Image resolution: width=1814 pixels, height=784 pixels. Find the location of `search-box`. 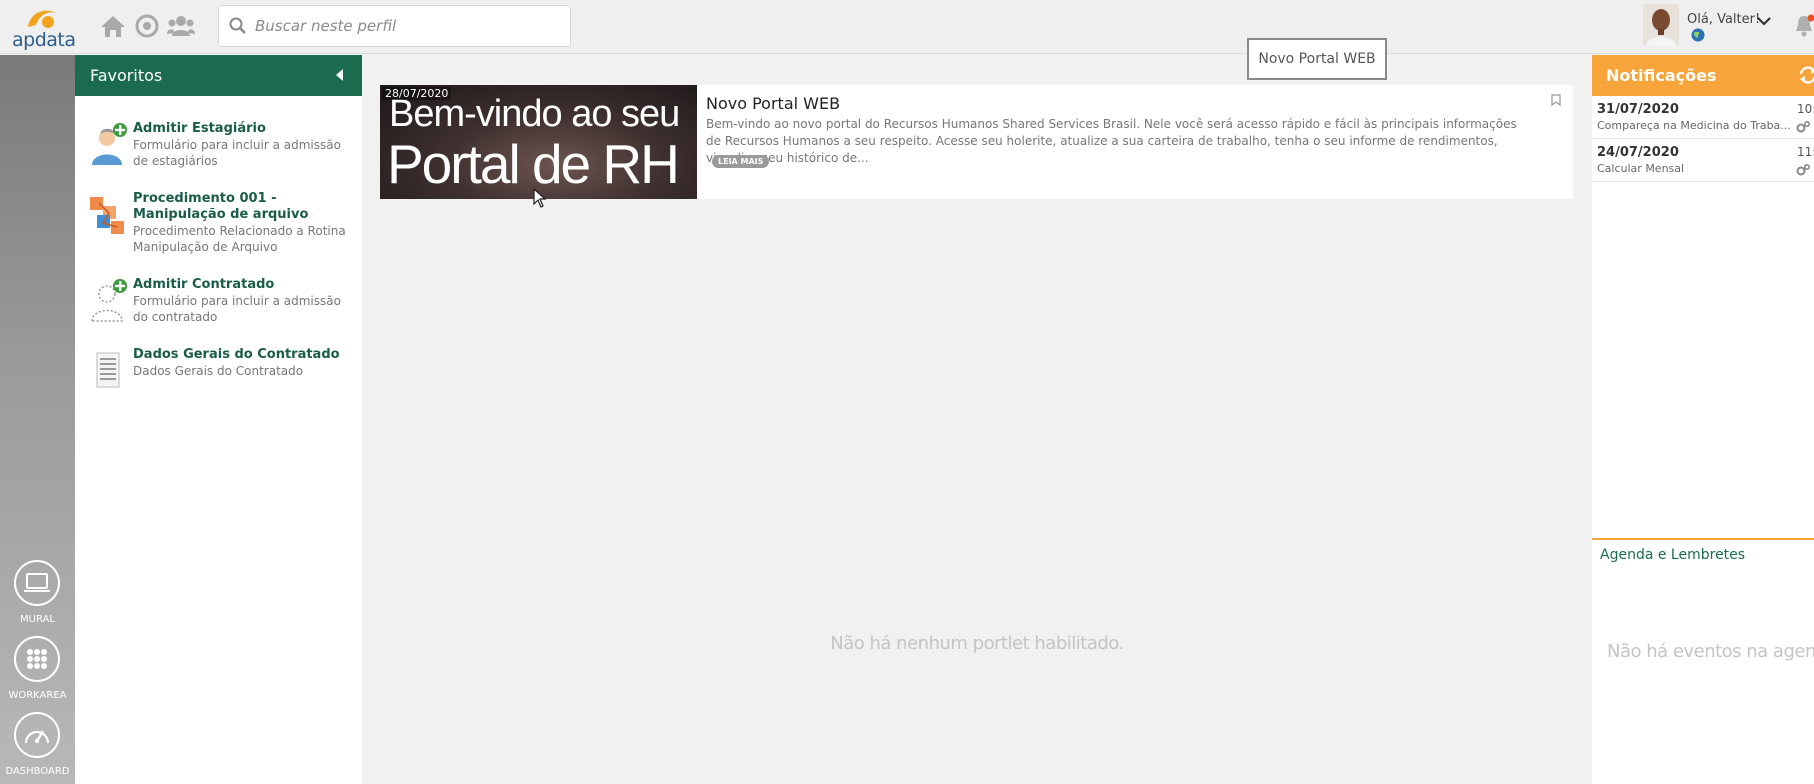

search-box is located at coordinates (394, 26).